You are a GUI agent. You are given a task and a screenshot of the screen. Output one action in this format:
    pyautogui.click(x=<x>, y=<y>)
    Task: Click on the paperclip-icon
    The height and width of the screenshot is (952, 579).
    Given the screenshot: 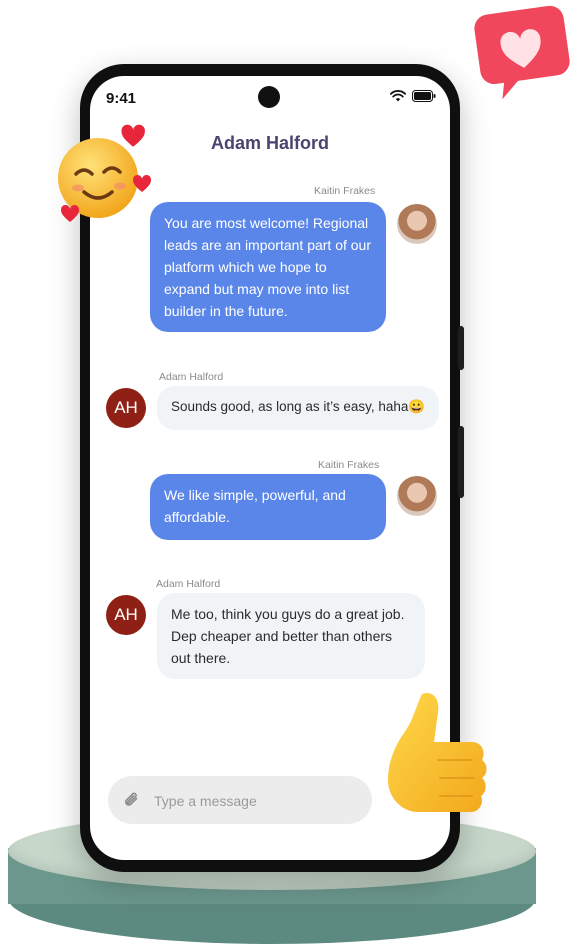 What is the action you would take?
    pyautogui.click(x=132, y=802)
    